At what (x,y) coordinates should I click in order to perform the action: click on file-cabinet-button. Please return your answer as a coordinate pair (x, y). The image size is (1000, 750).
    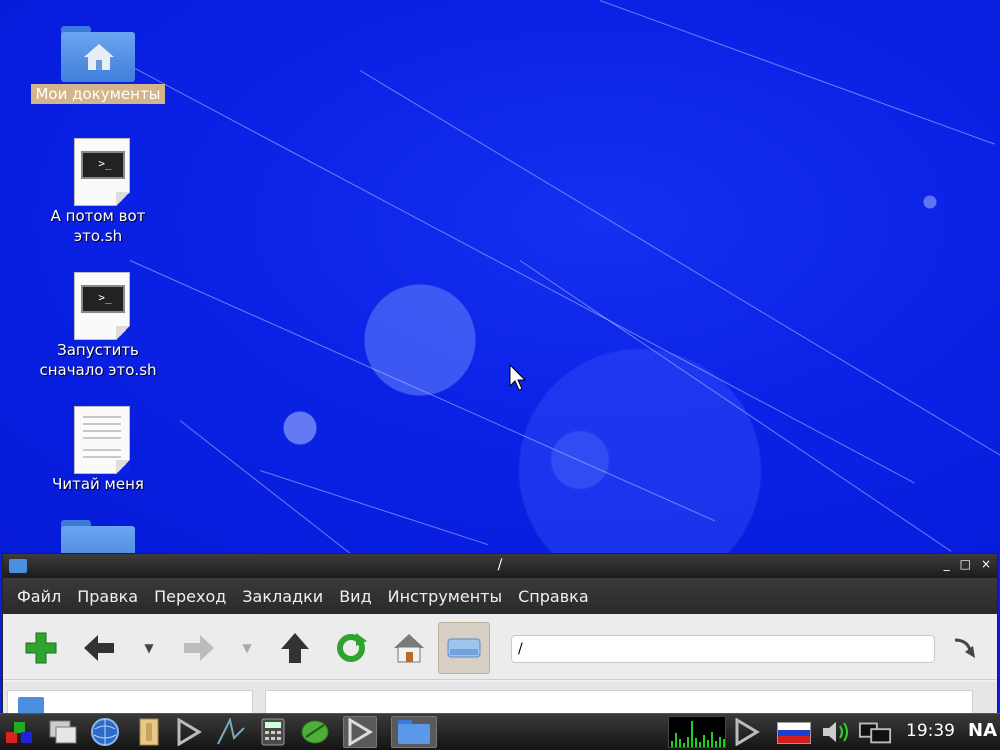
    Looking at the image, I should click on (149, 732).